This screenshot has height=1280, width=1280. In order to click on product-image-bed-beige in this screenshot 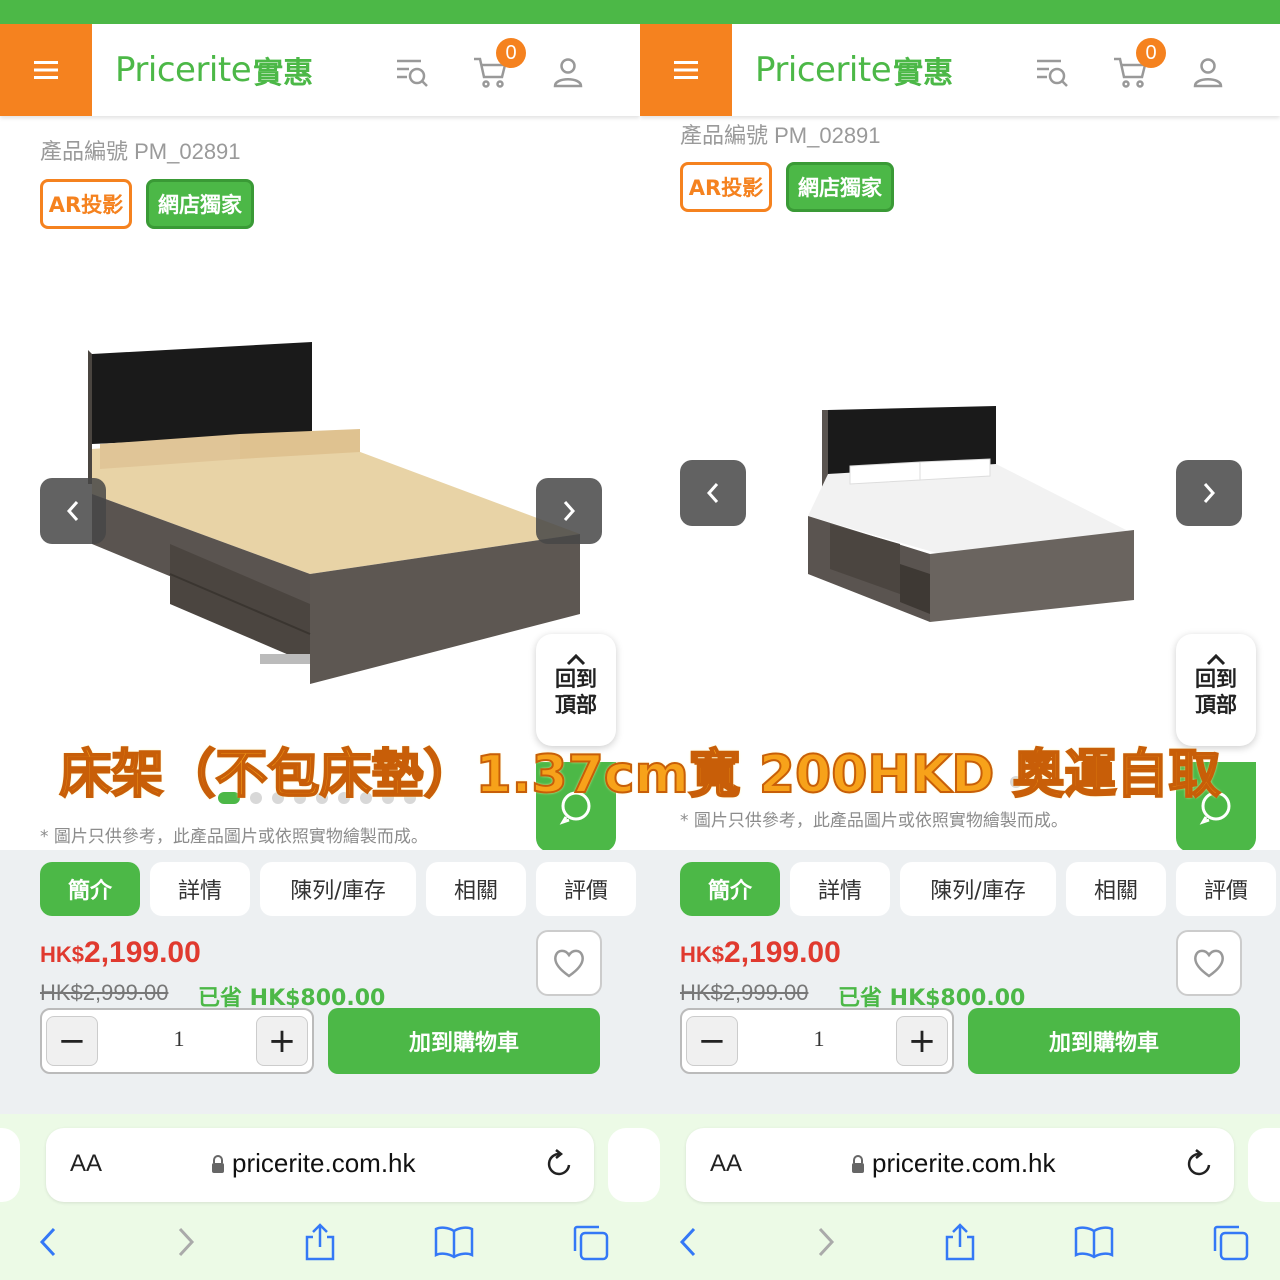, I will do `click(334, 513)`.